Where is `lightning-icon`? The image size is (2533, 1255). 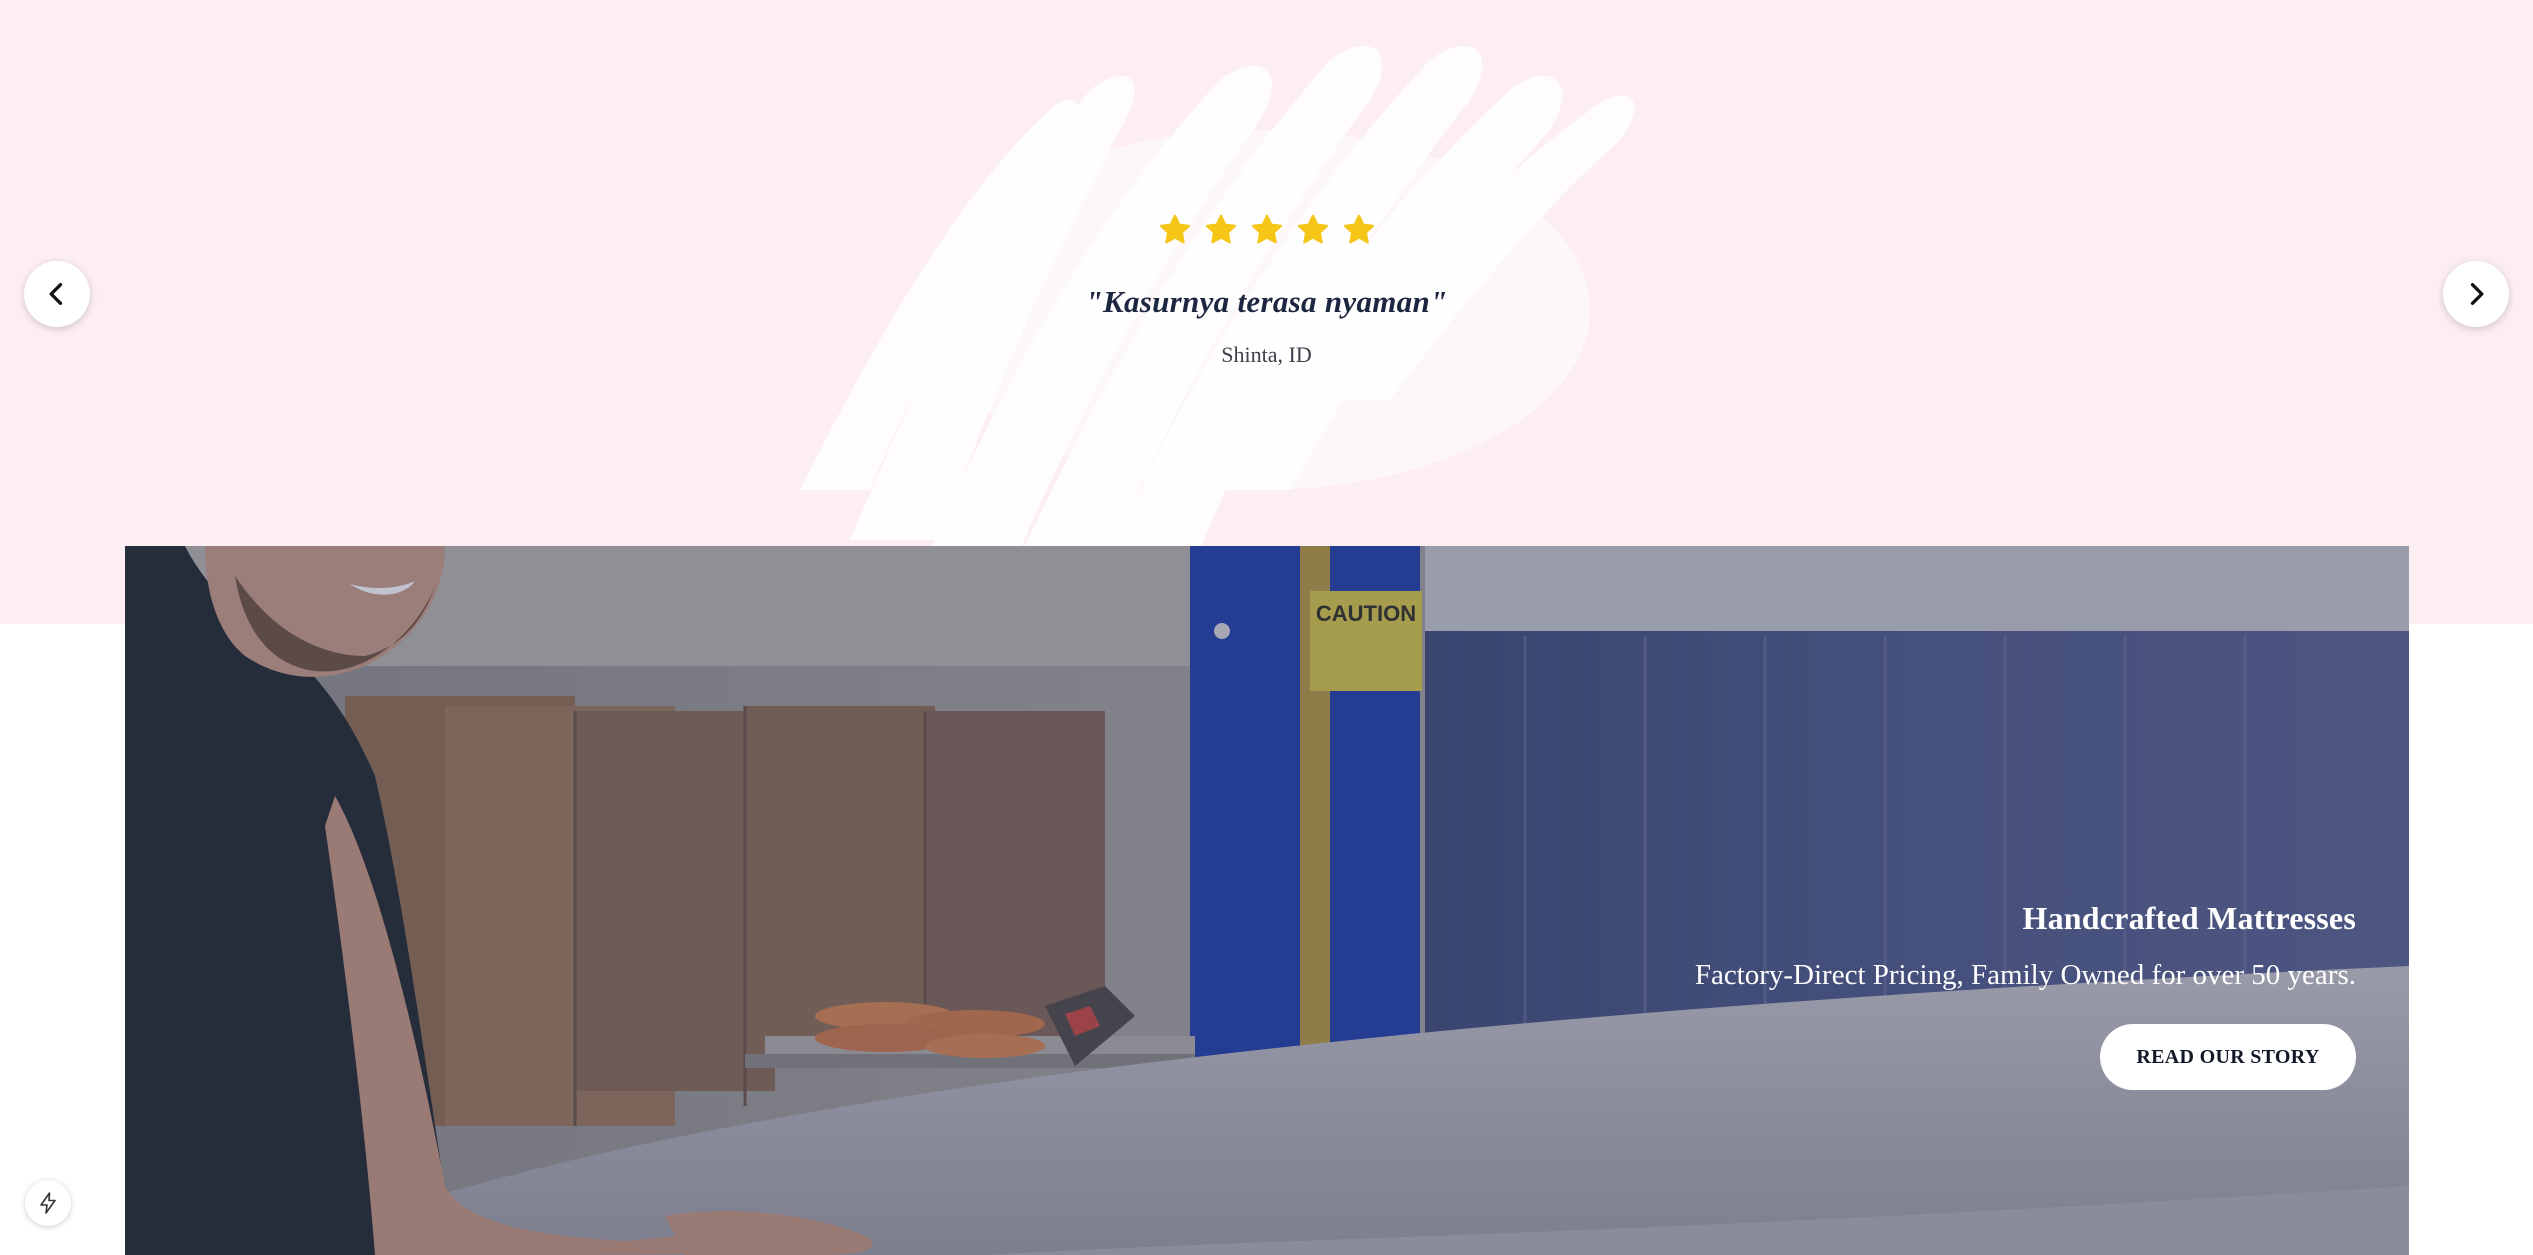 lightning-icon is located at coordinates (48, 1203).